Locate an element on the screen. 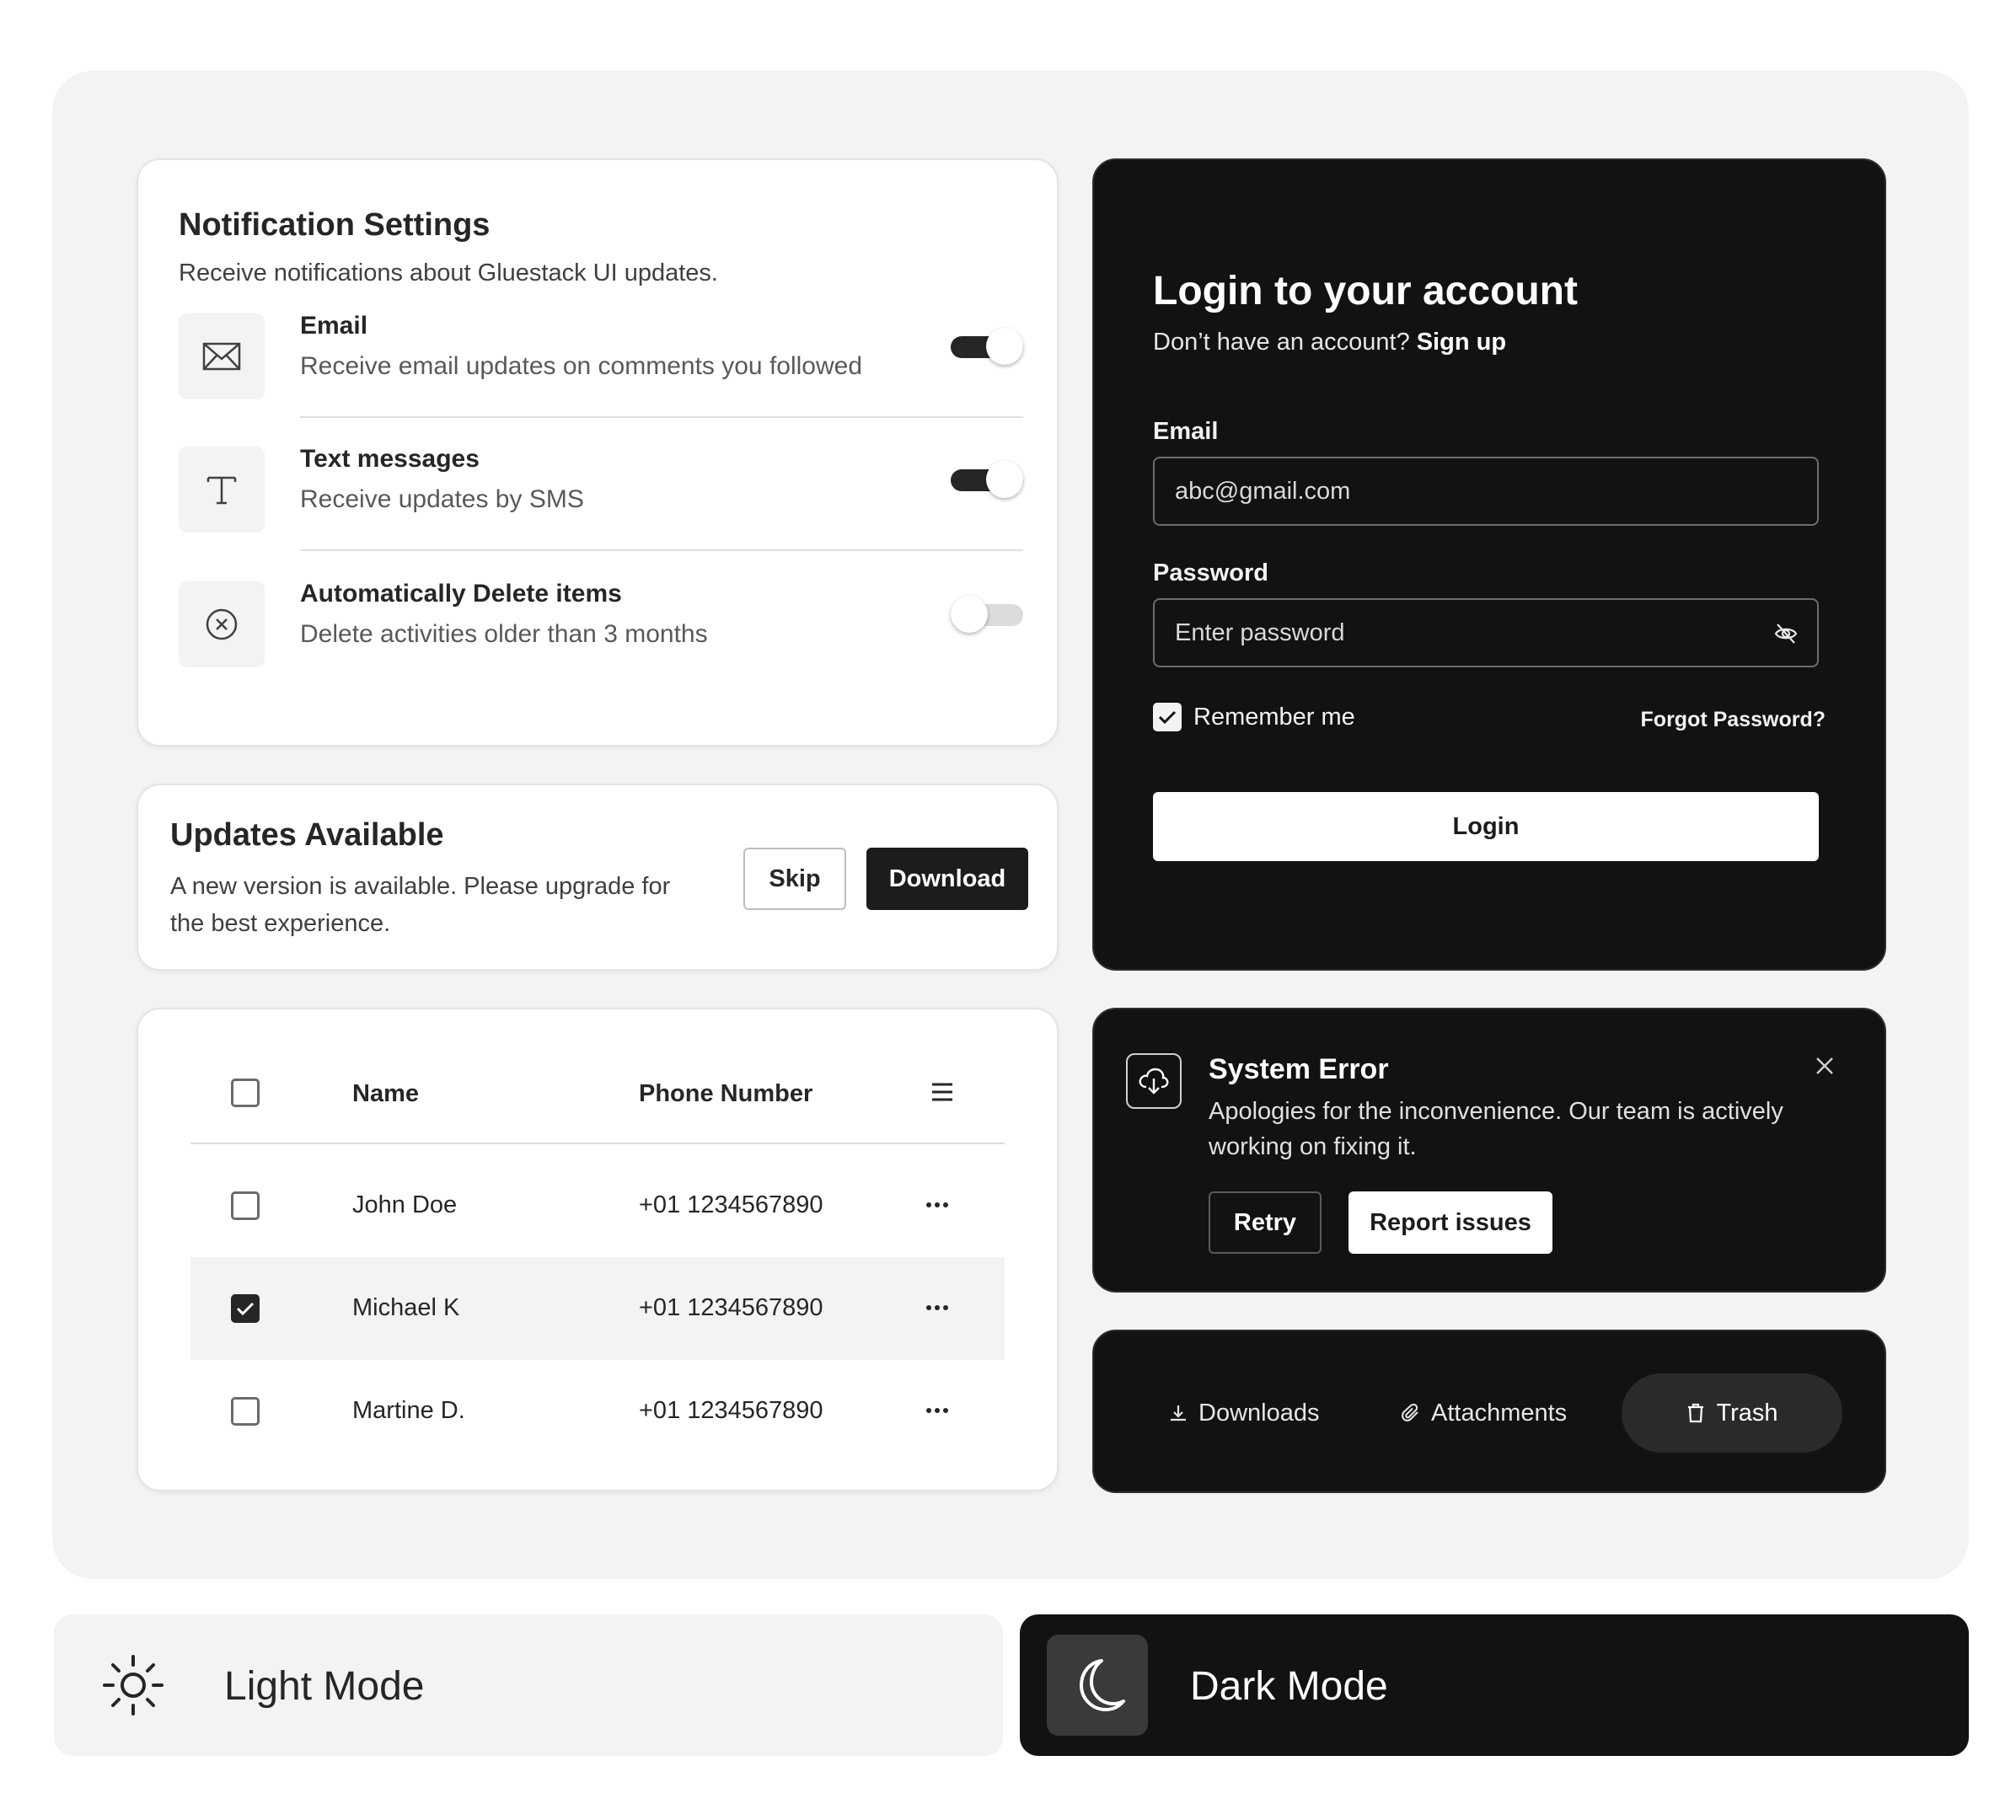 This screenshot has width=2016, height=1820. x-circle-icon is located at coordinates (222, 624).